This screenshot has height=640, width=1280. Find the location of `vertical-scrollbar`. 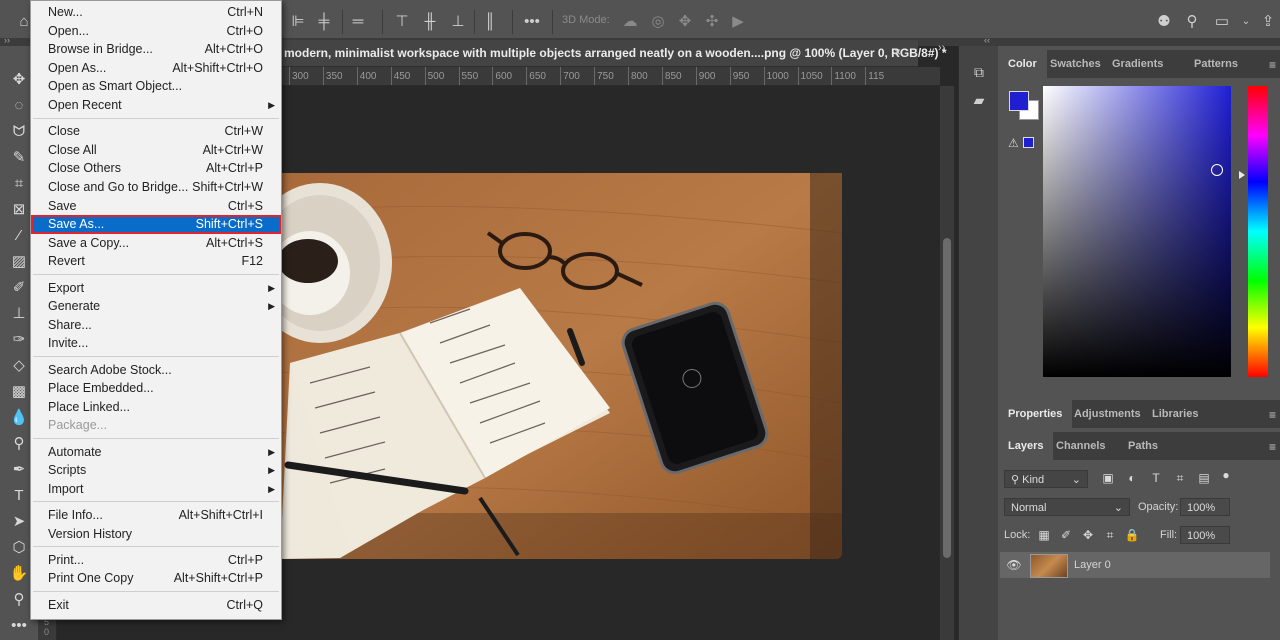

vertical-scrollbar is located at coordinates (947, 363).